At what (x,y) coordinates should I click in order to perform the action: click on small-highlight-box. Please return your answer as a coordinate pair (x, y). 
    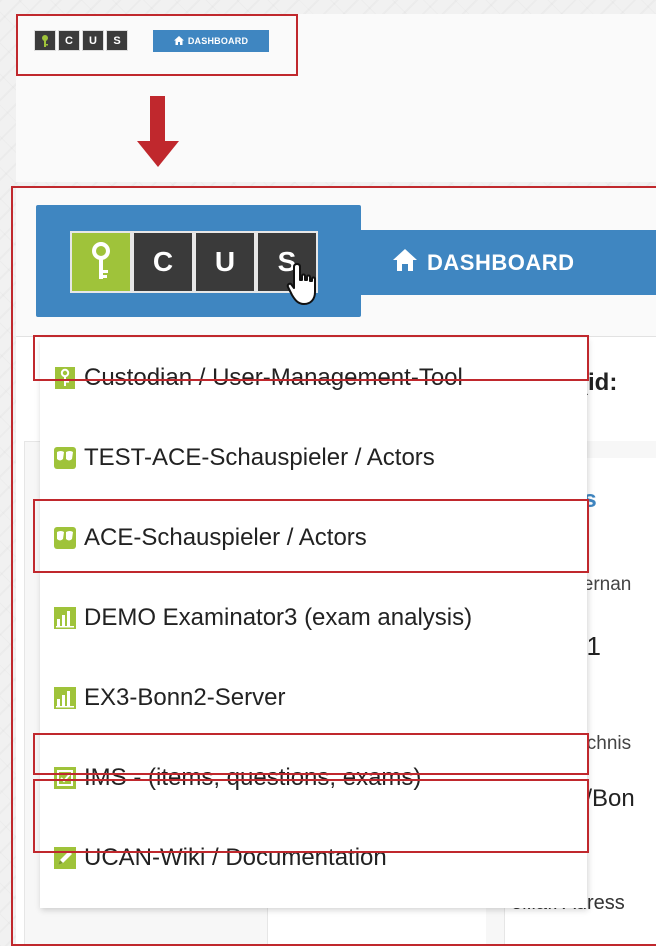
    Looking at the image, I should click on (157, 45).